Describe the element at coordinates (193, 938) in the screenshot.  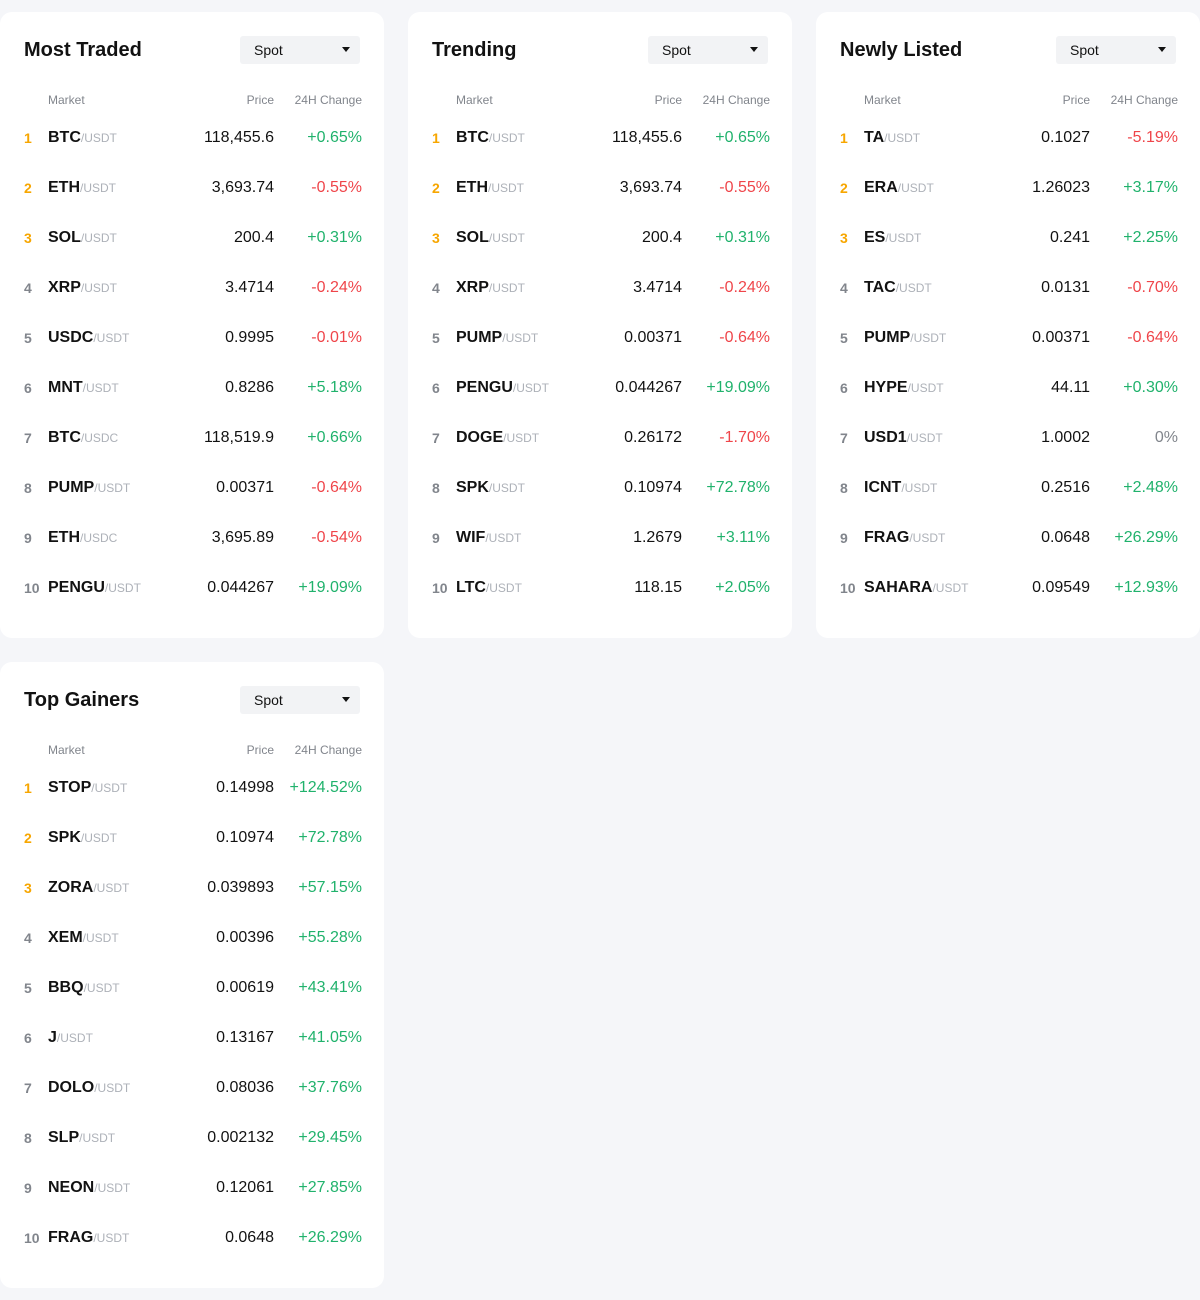
I see `market-row: 4 XEM/USDT 0.00396 +55.28%` at that location.